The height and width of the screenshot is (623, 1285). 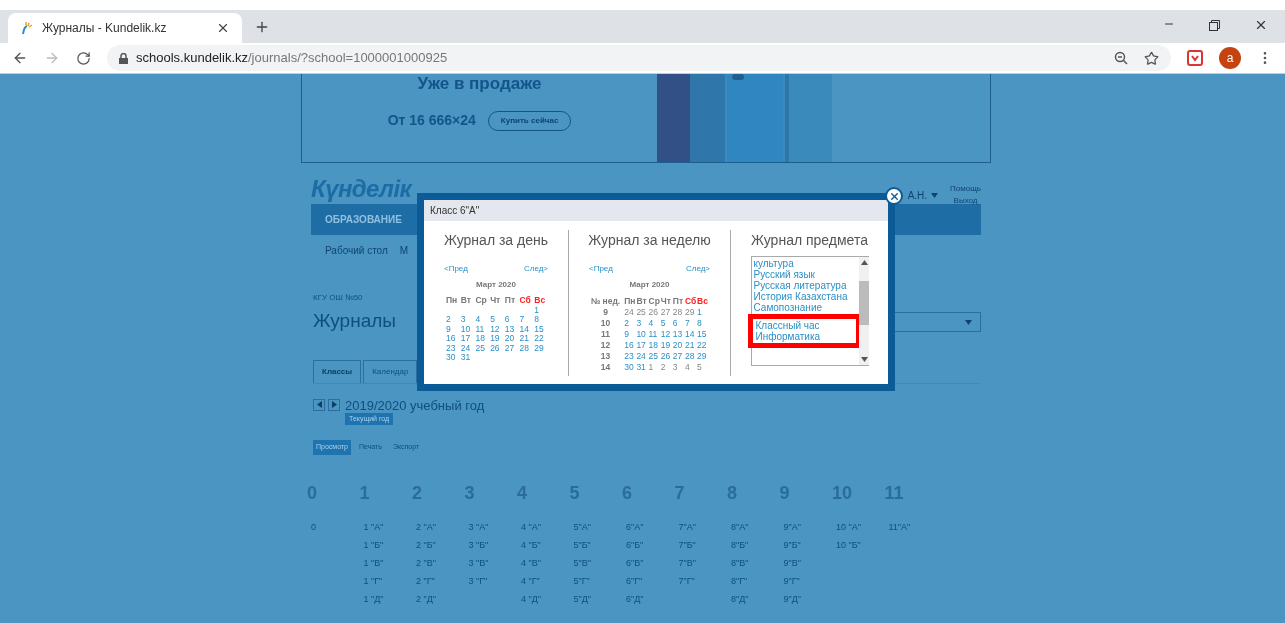 What do you see at coordinates (1121, 58) in the screenshot?
I see `zoom-icon` at bounding box center [1121, 58].